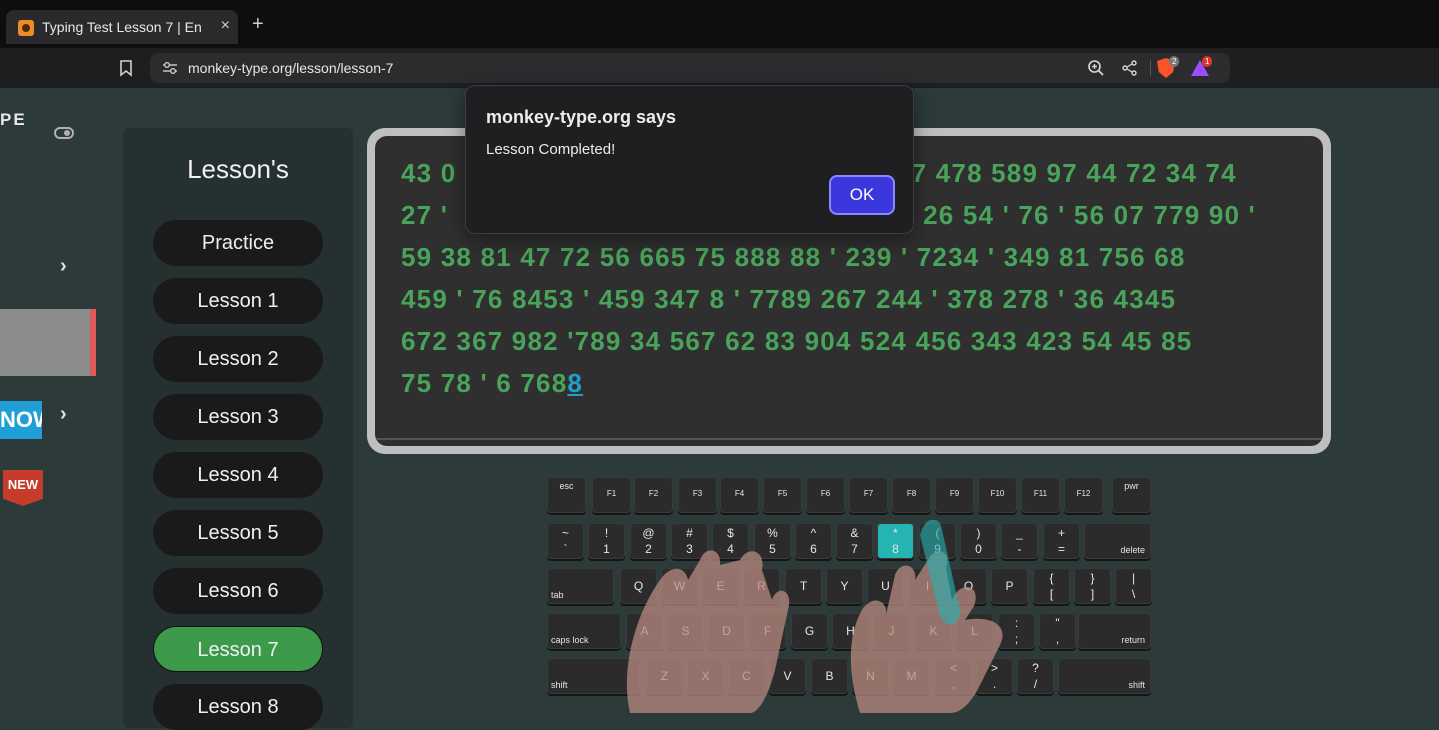 The height and width of the screenshot is (730, 1439). Describe the element at coordinates (1133, 578) in the screenshot. I see `key-\-label: |` at that location.